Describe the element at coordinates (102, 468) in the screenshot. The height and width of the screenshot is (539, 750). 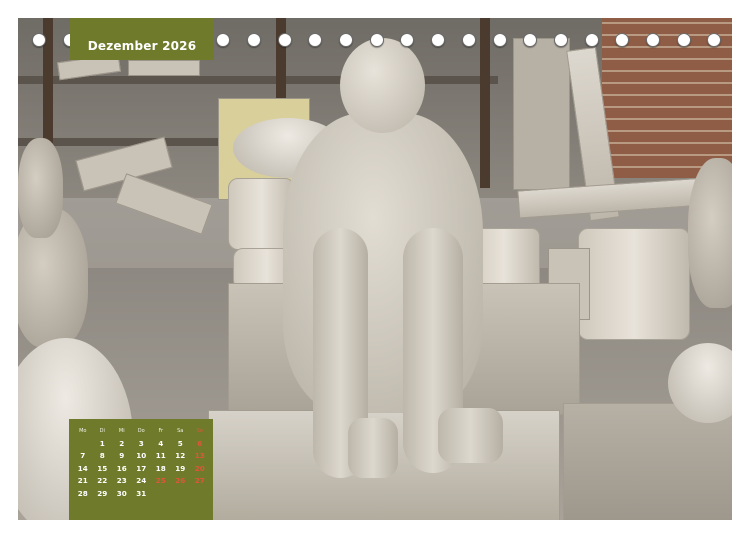
I see `calendar-day: 15` at that location.